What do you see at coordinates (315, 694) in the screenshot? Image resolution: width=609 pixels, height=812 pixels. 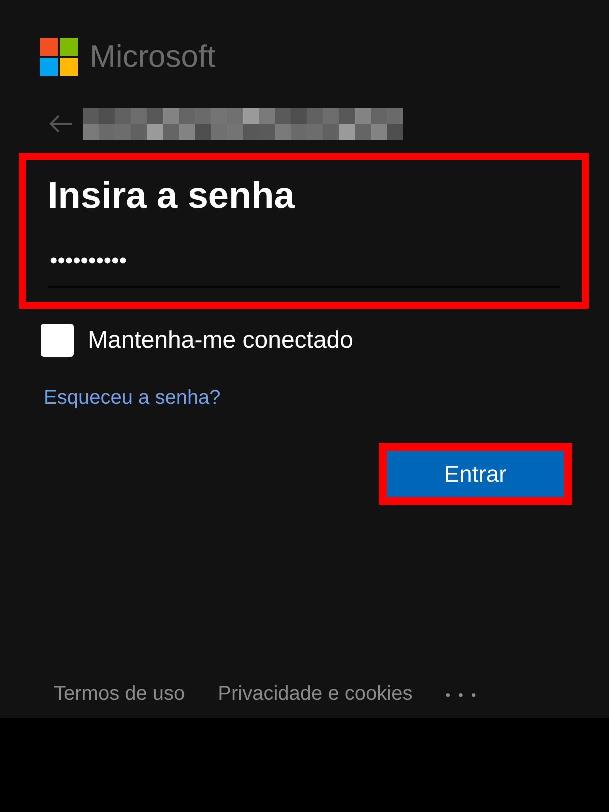 I see `footer-link: Privacidade e cookies` at bounding box center [315, 694].